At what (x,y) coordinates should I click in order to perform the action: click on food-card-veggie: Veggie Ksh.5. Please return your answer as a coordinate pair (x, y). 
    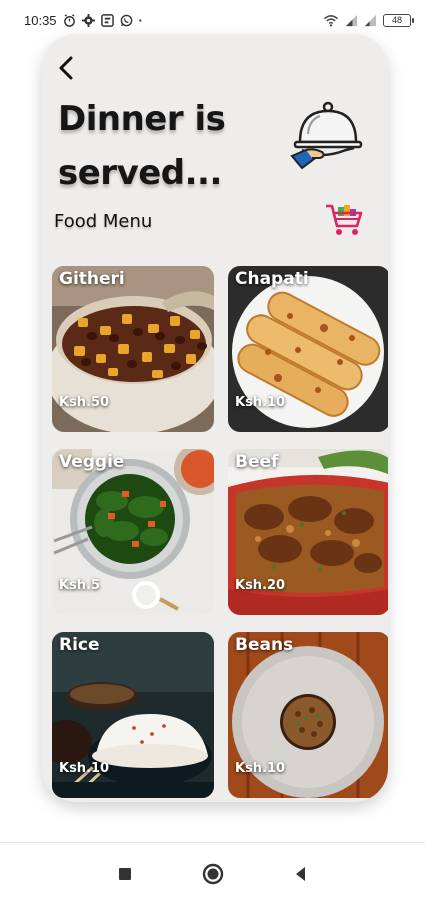
    Looking at the image, I should click on (133, 532).